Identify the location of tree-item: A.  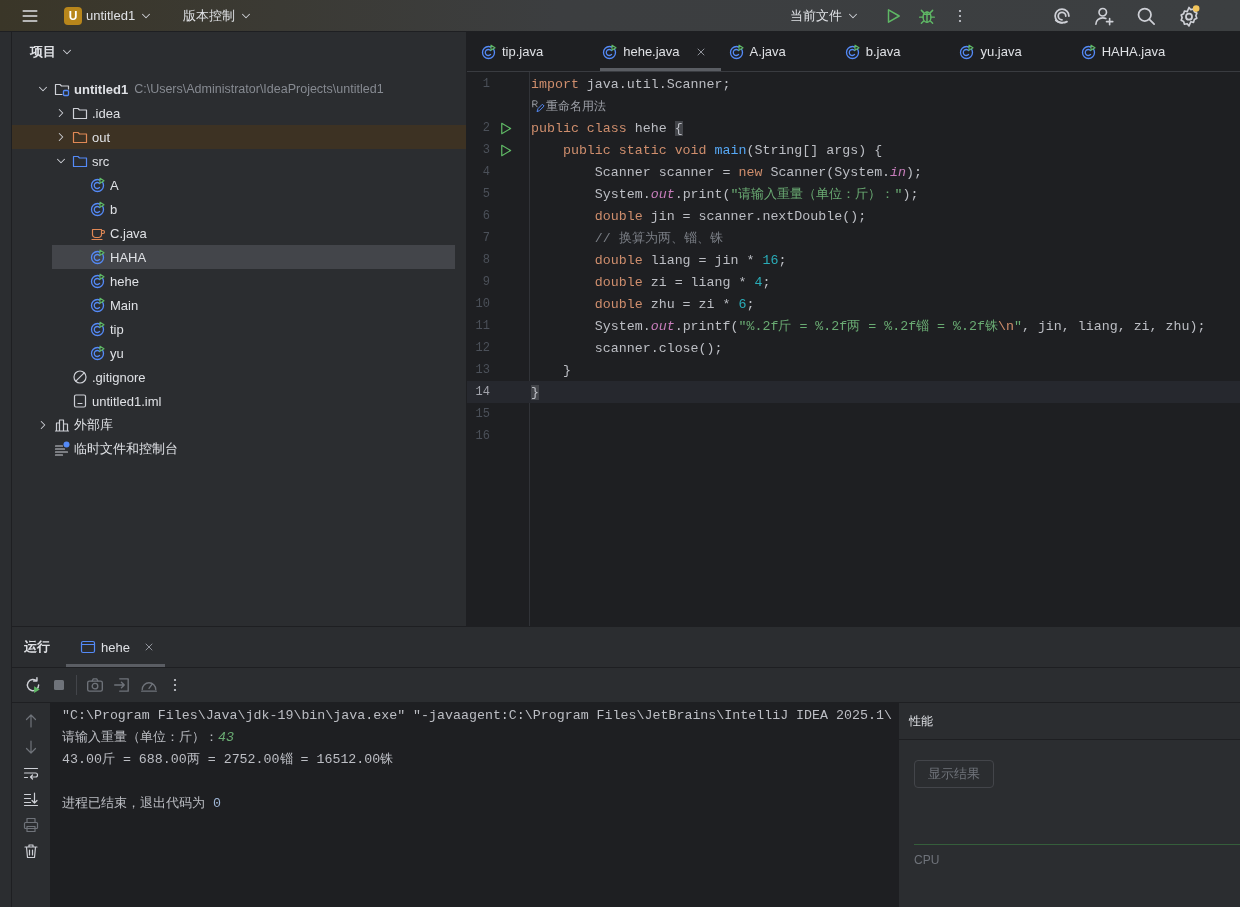
(239, 185).